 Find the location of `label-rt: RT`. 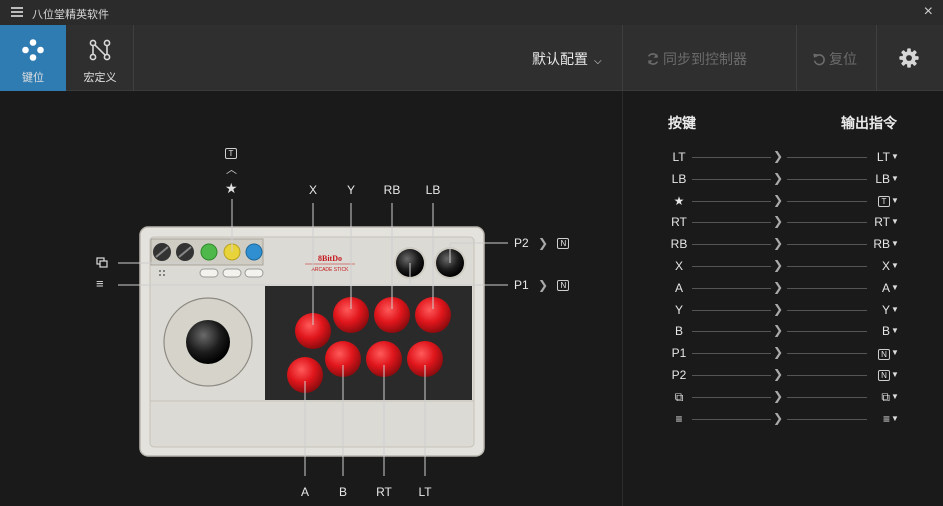

label-rt: RT is located at coordinates (384, 492).